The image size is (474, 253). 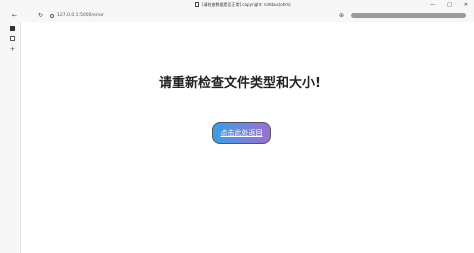 I want to click on error-heading: 请重新检查文件类型和大小!, so click(x=240, y=83).